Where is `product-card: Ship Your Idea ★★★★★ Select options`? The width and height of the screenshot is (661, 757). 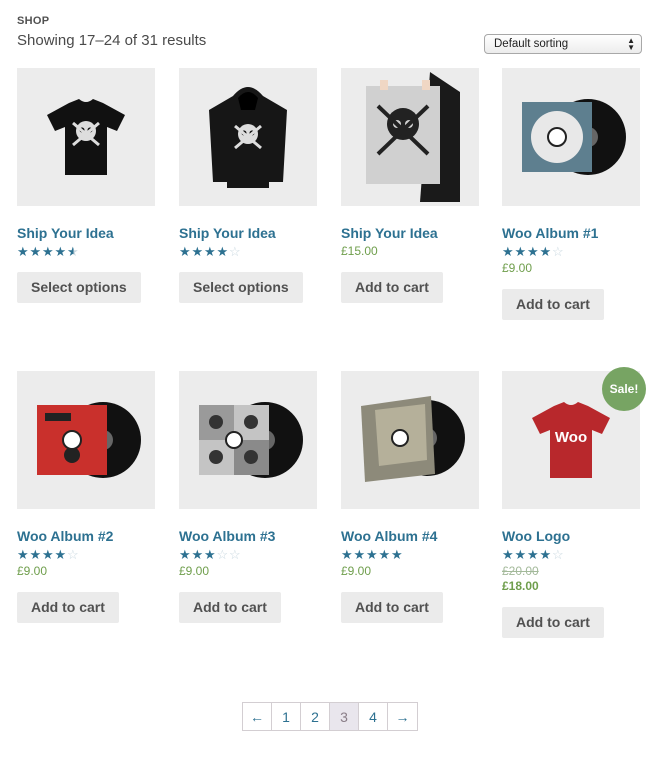 product-card: Ship Your Idea ★★★★★ Select options is located at coordinates (86, 185).